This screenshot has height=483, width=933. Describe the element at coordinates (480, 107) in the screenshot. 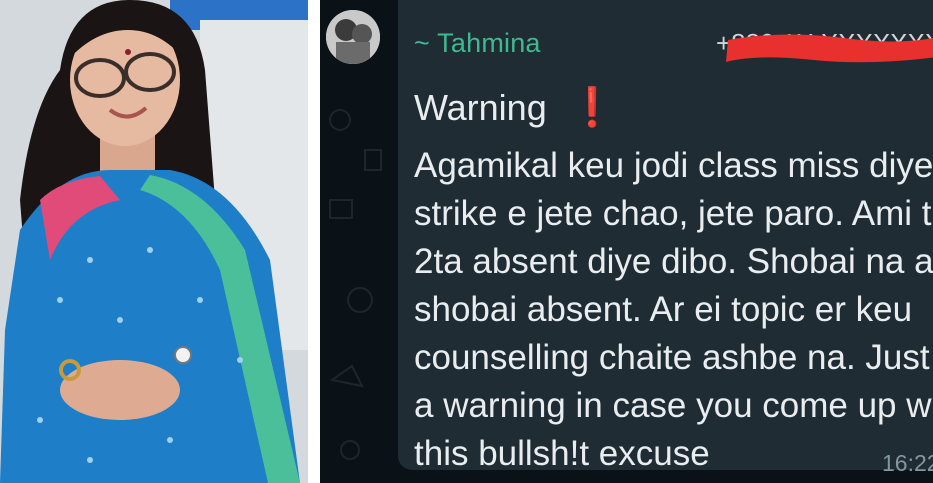

I see `warning-title: Warning` at that location.